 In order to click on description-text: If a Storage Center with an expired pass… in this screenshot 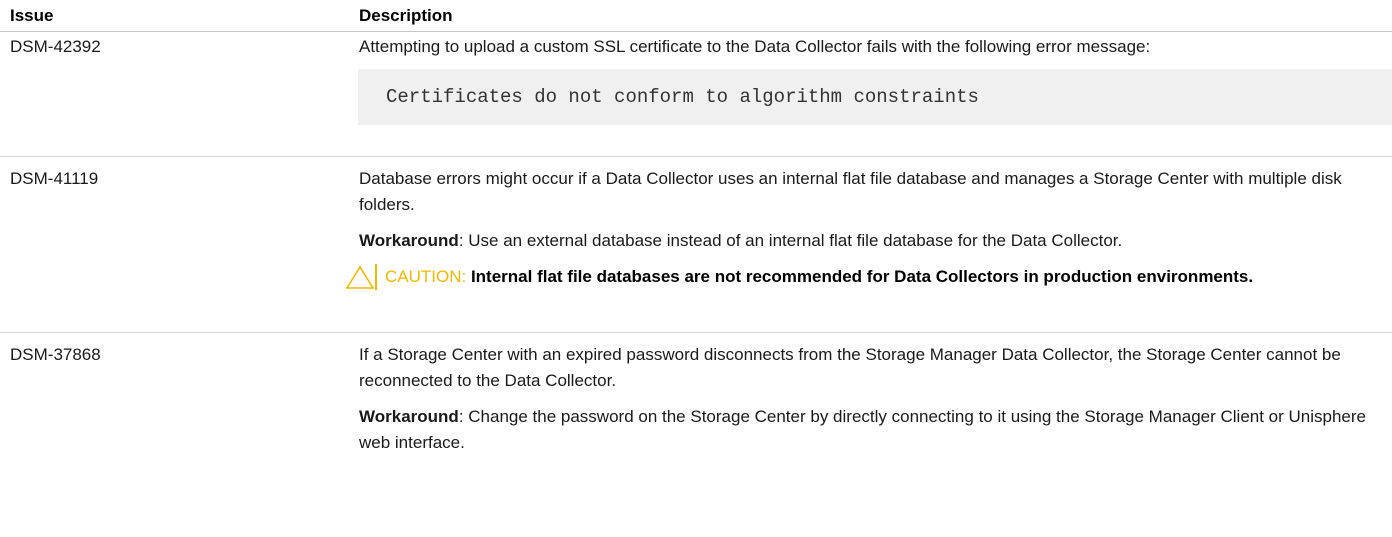, I will do `click(850, 367)`.